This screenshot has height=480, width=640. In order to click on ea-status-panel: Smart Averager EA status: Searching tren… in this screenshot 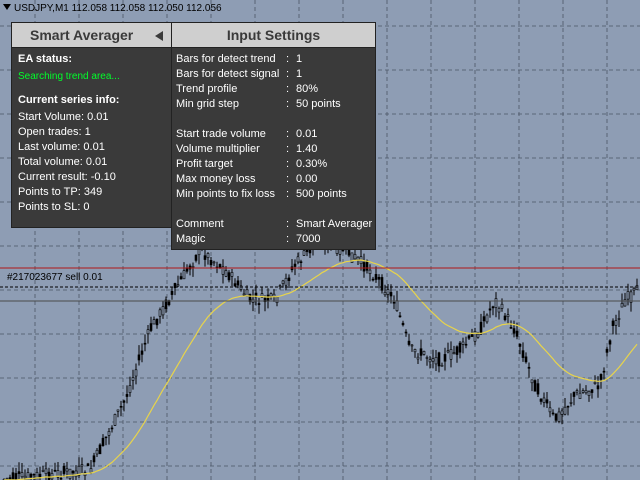, I will do `click(92, 125)`.